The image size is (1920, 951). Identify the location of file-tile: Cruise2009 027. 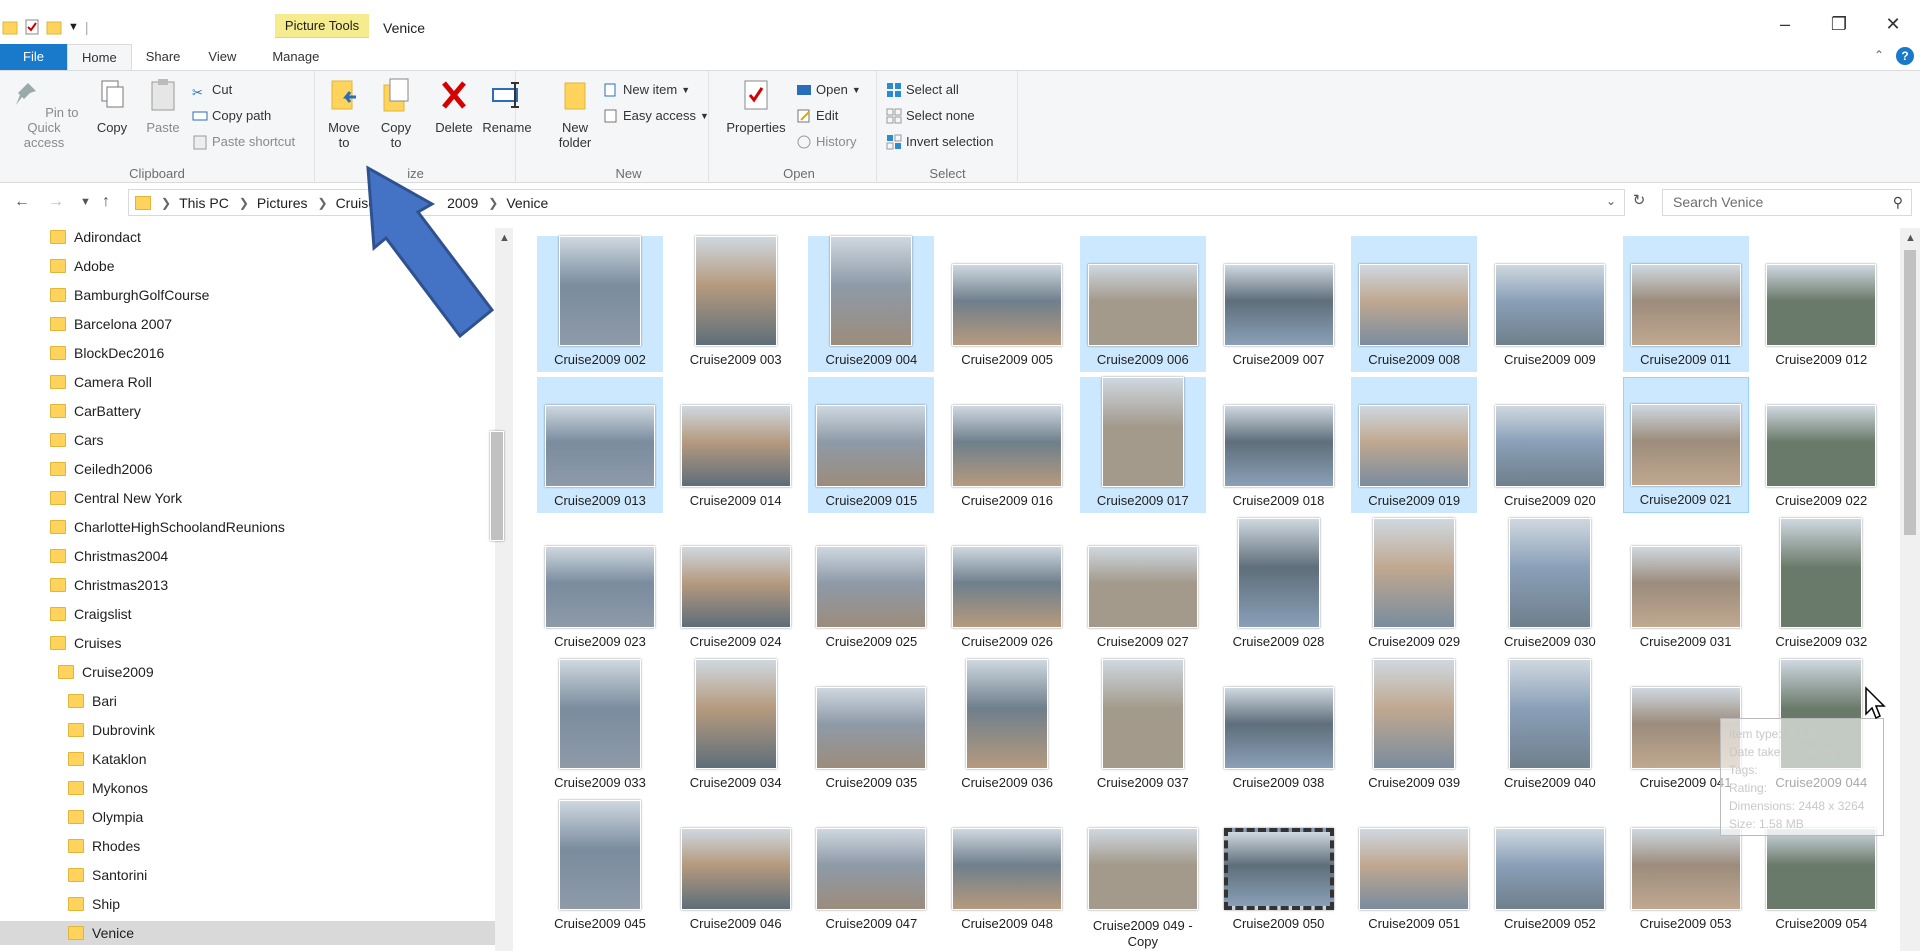
(1143, 586).